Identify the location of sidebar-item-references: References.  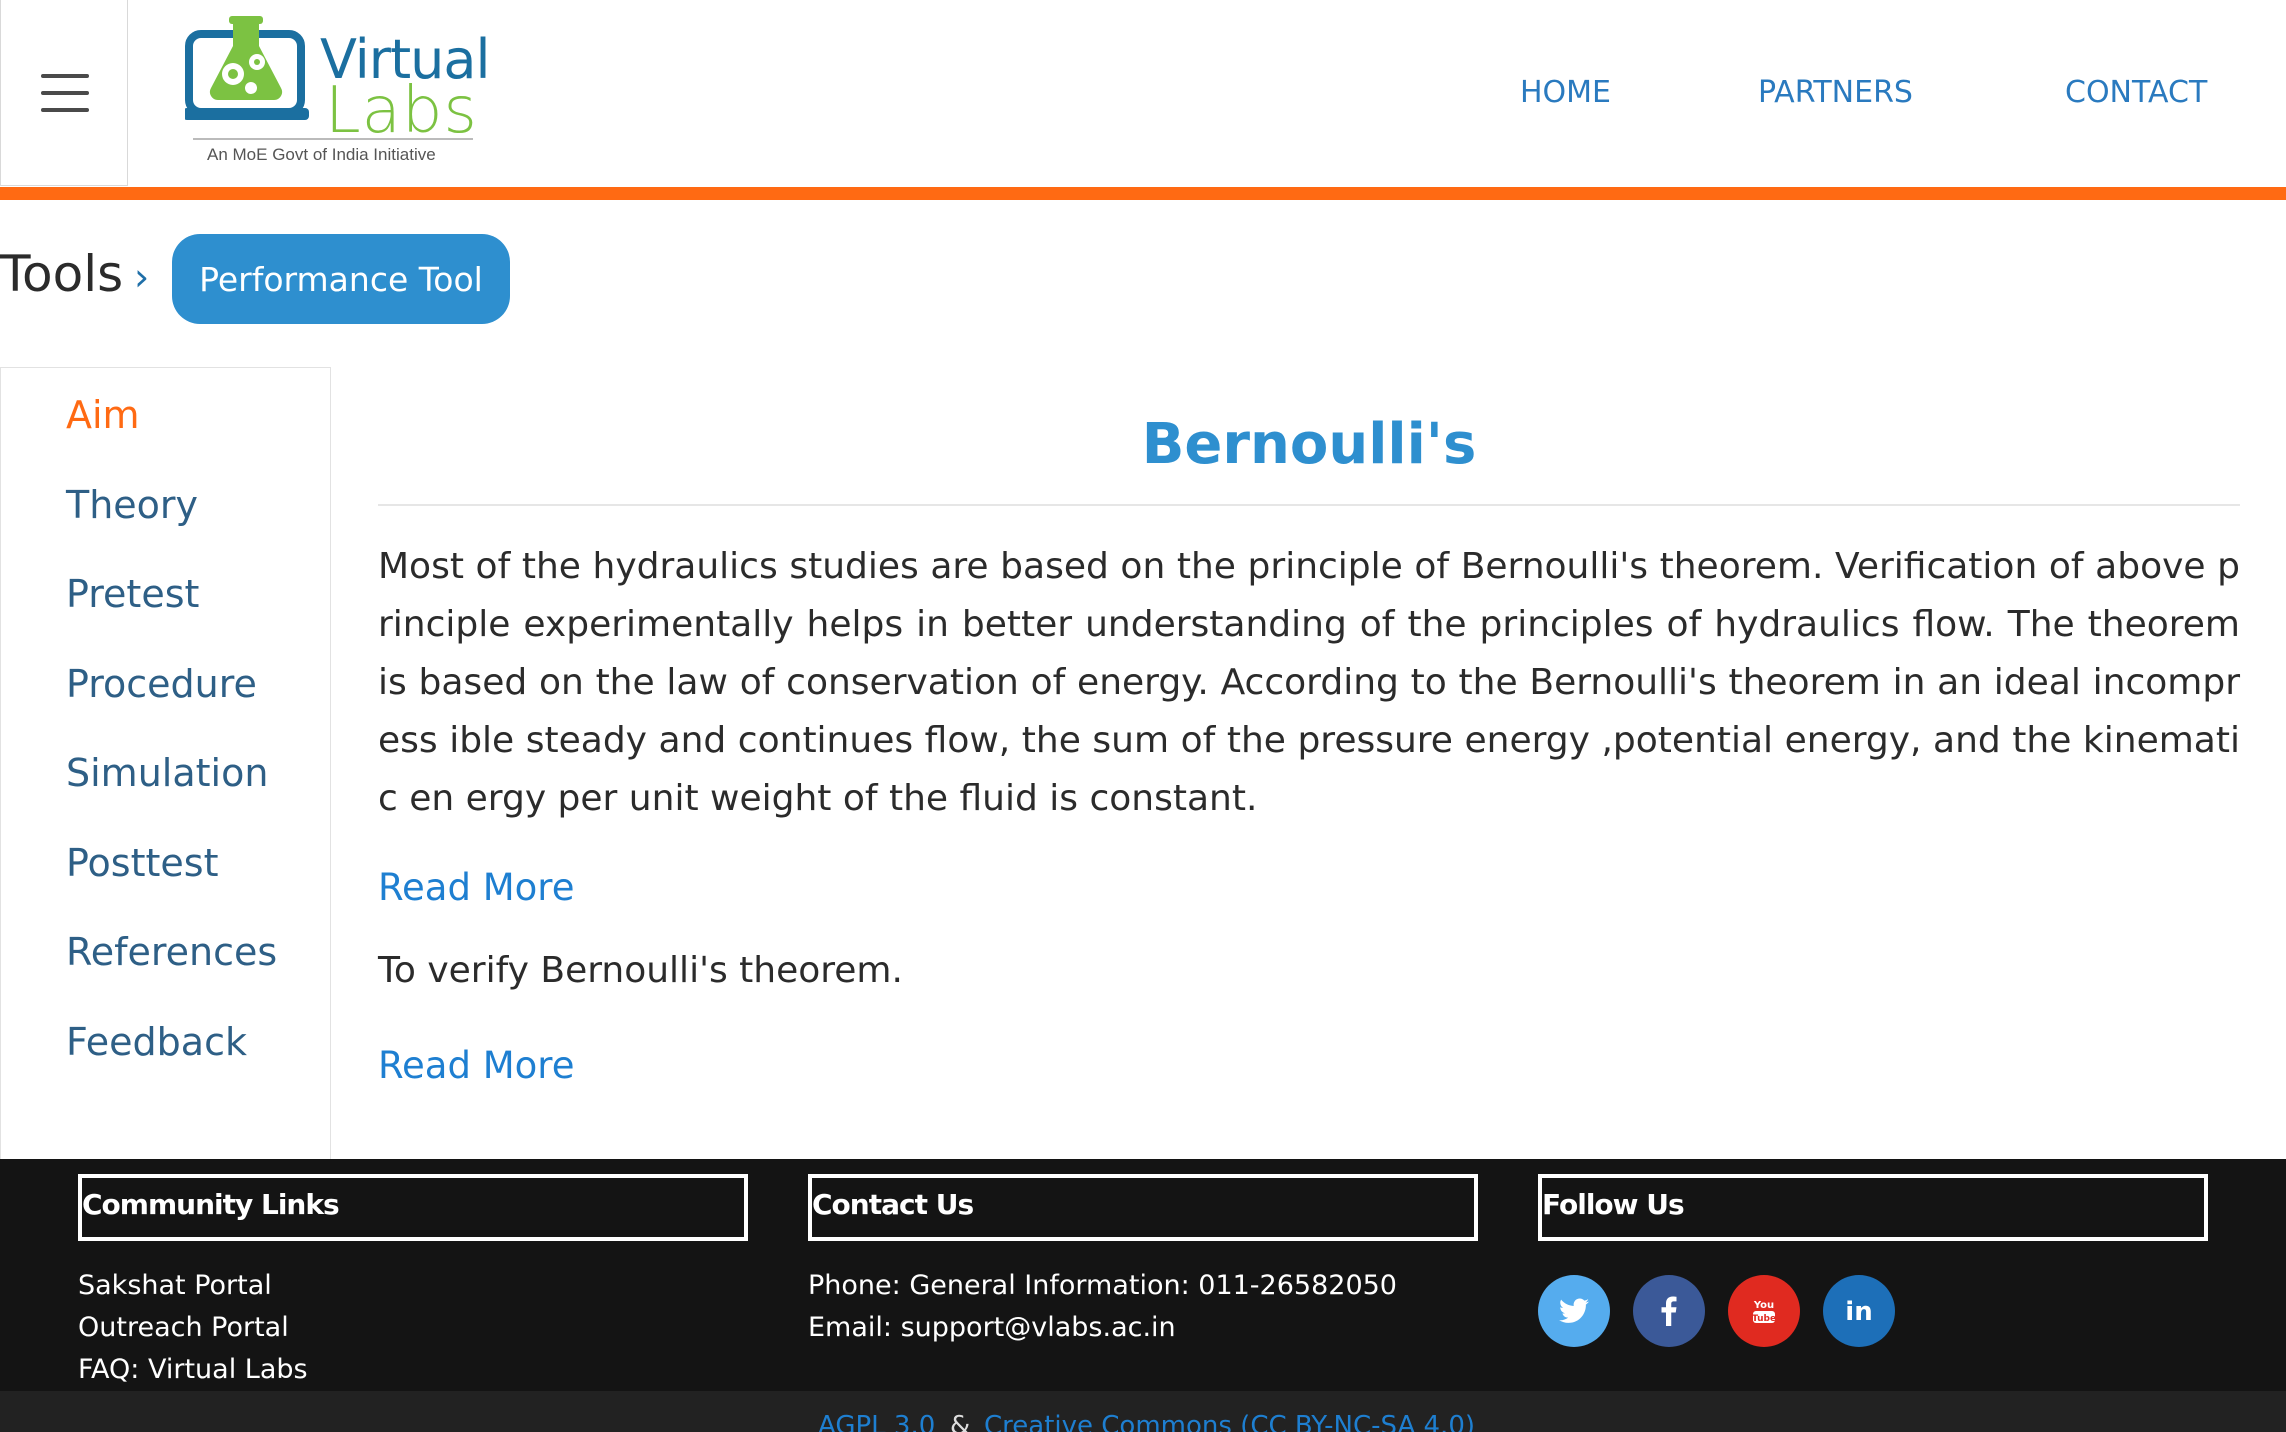
(171, 952).